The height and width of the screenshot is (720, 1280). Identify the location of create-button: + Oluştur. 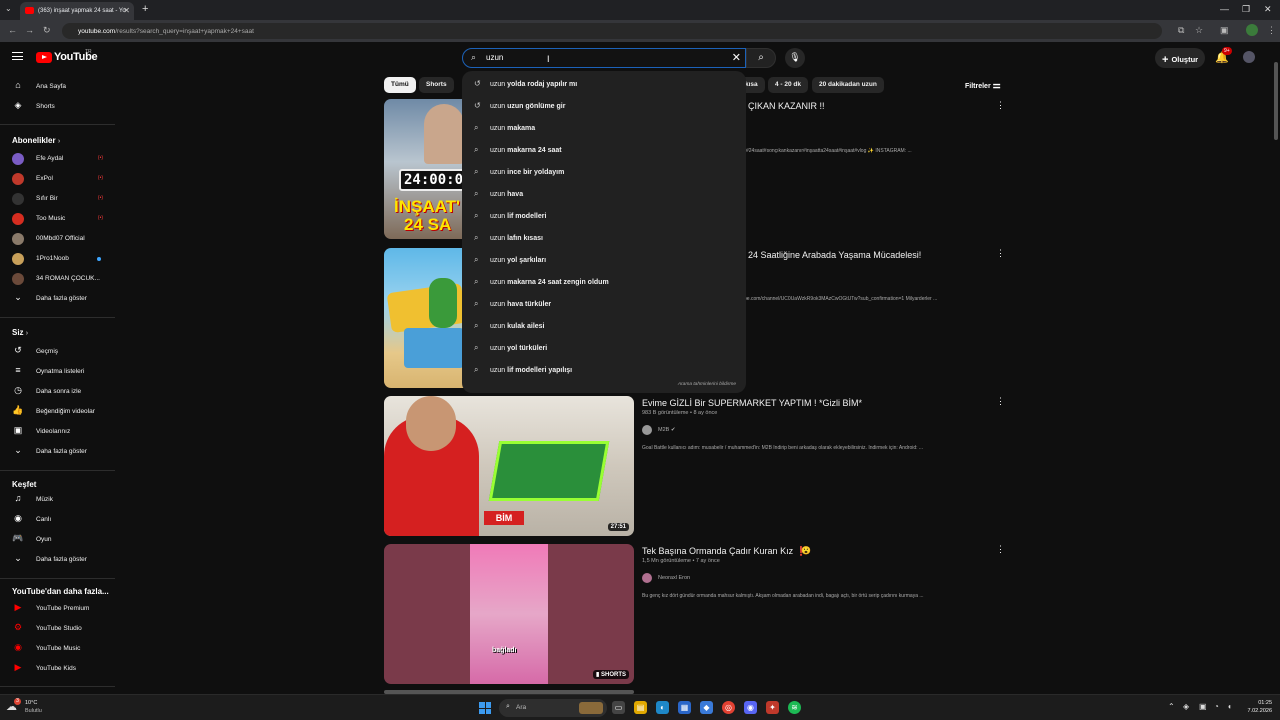
(1180, 58).